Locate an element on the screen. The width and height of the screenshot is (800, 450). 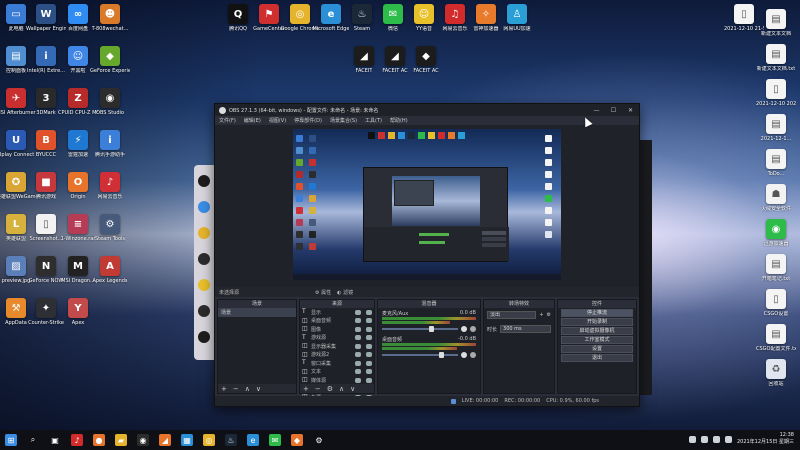
desktop-shortcut: ▤ 新建文本文档.txt is located at coordinates (776, 58).